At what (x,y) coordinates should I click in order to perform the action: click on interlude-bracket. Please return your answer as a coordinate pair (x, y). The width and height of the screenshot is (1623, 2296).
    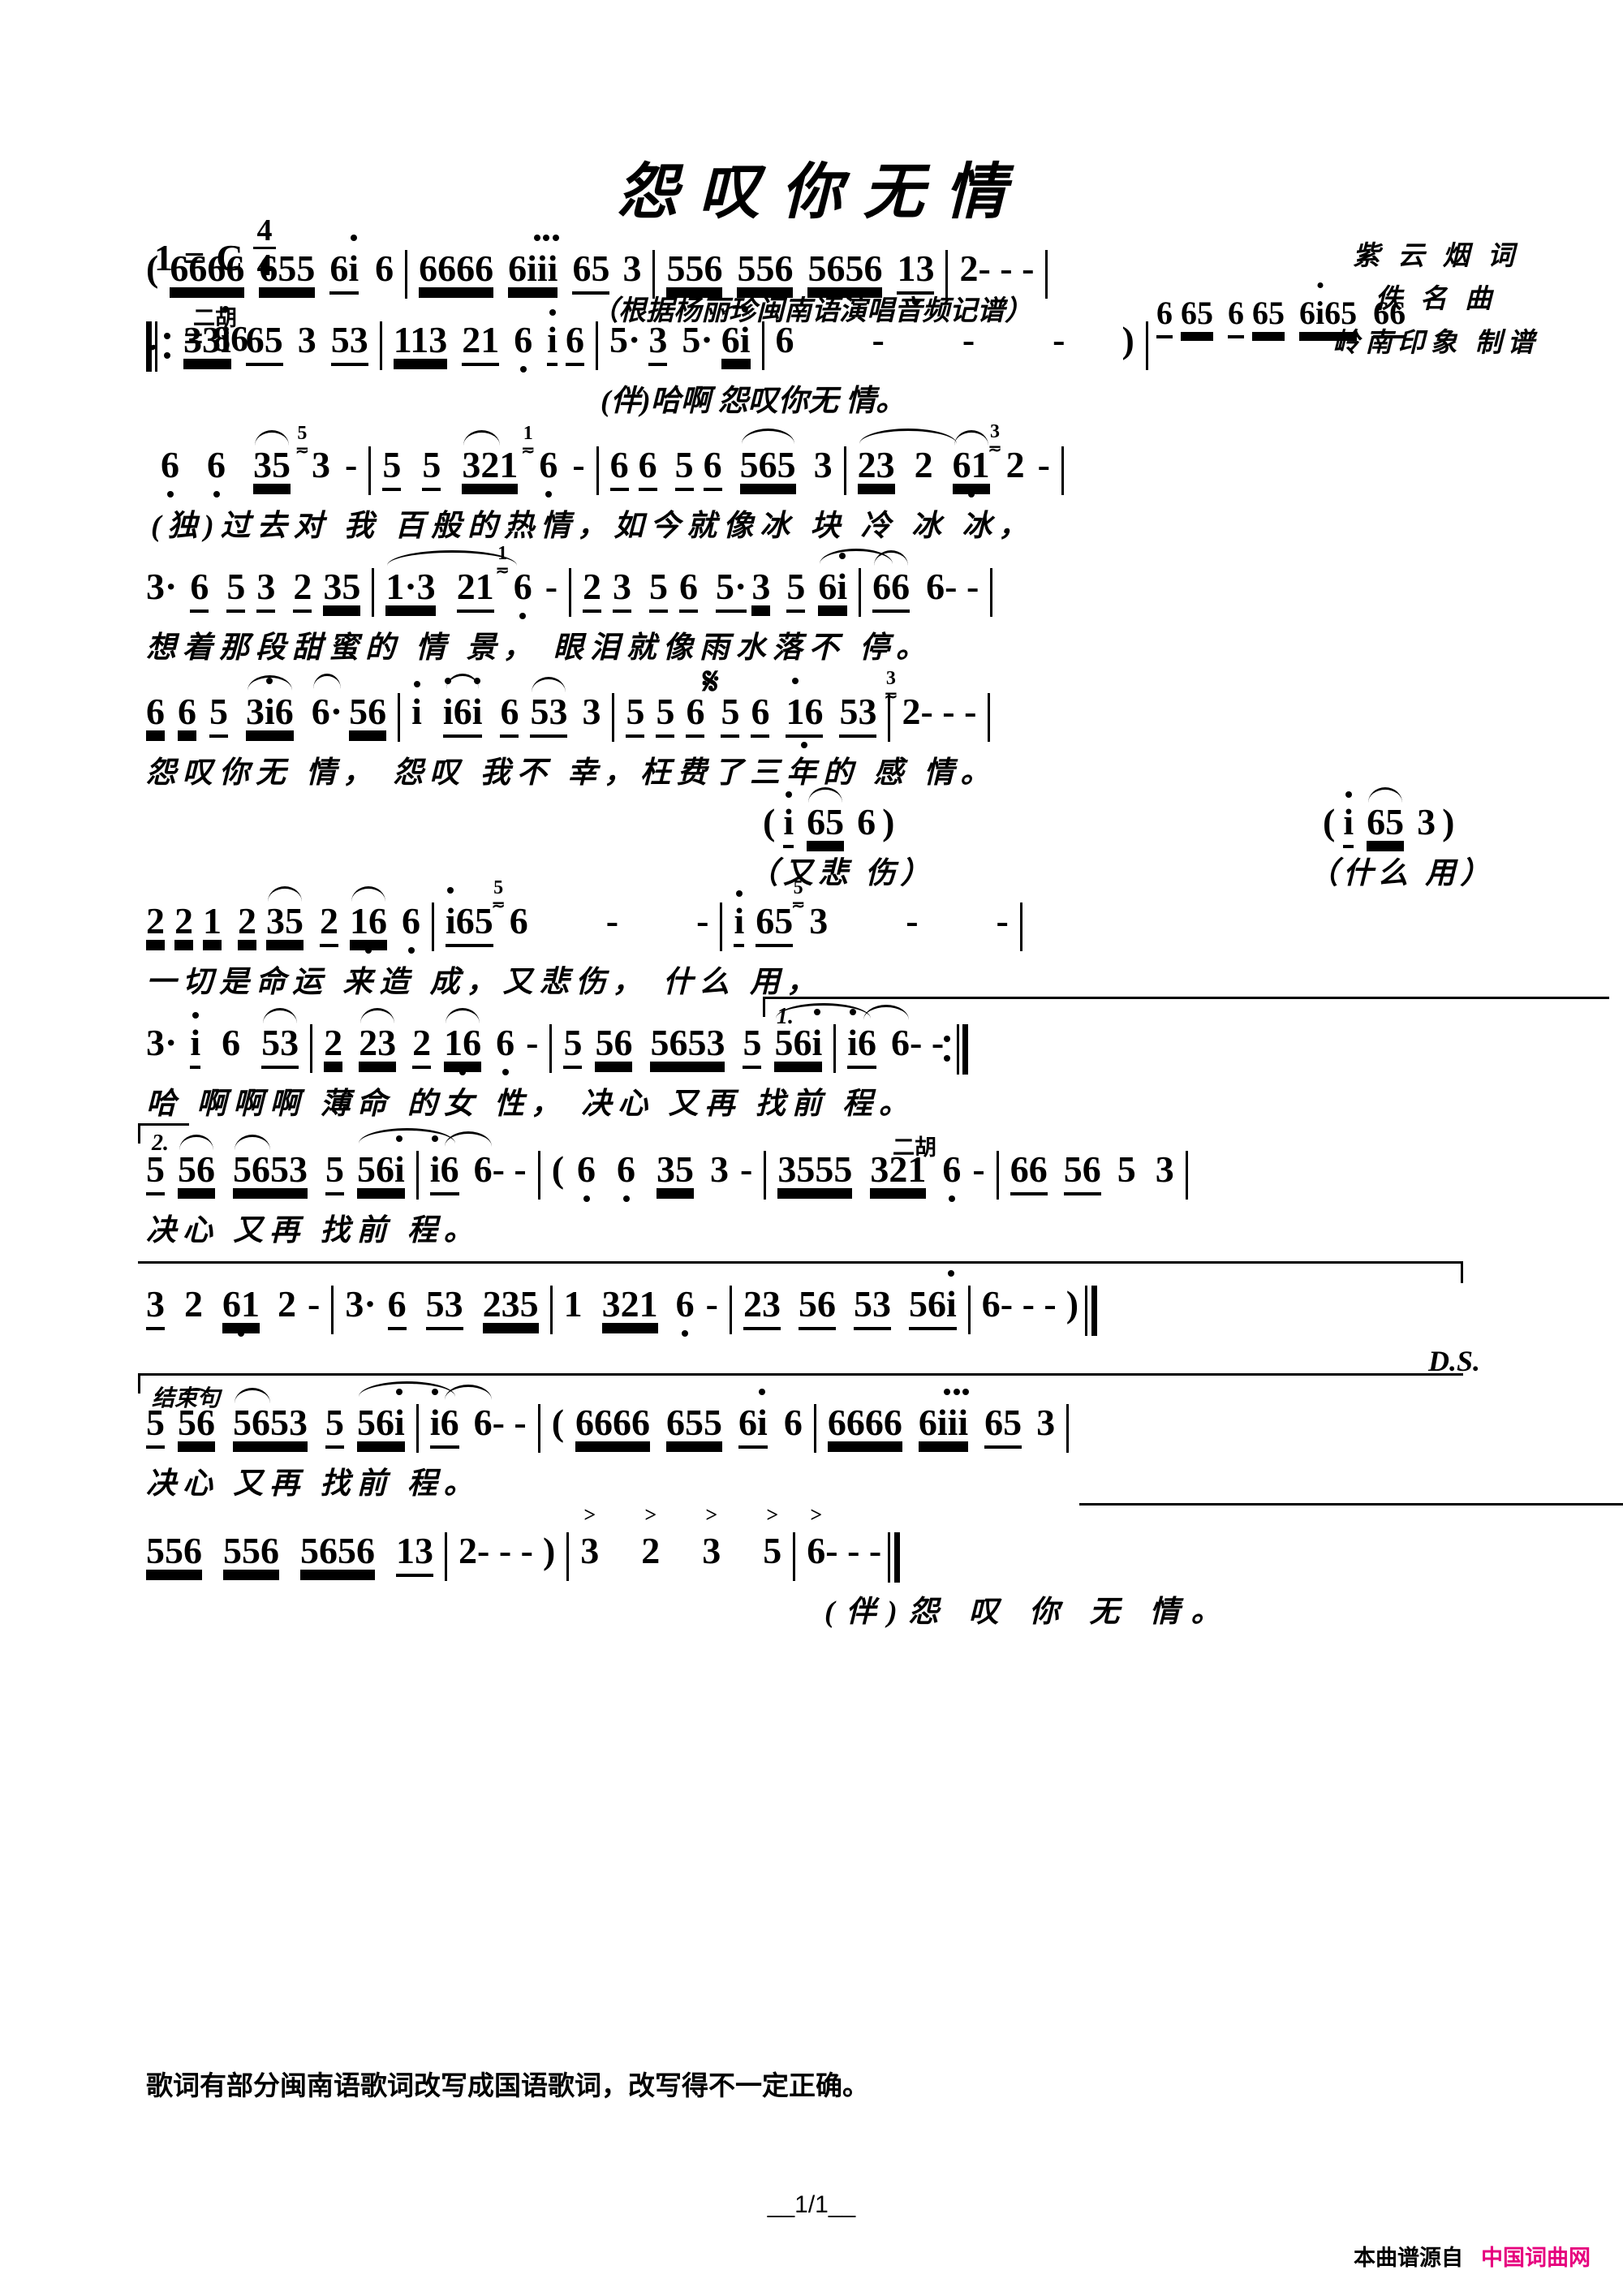
    Looking at the image, I should click on (800, 1272).